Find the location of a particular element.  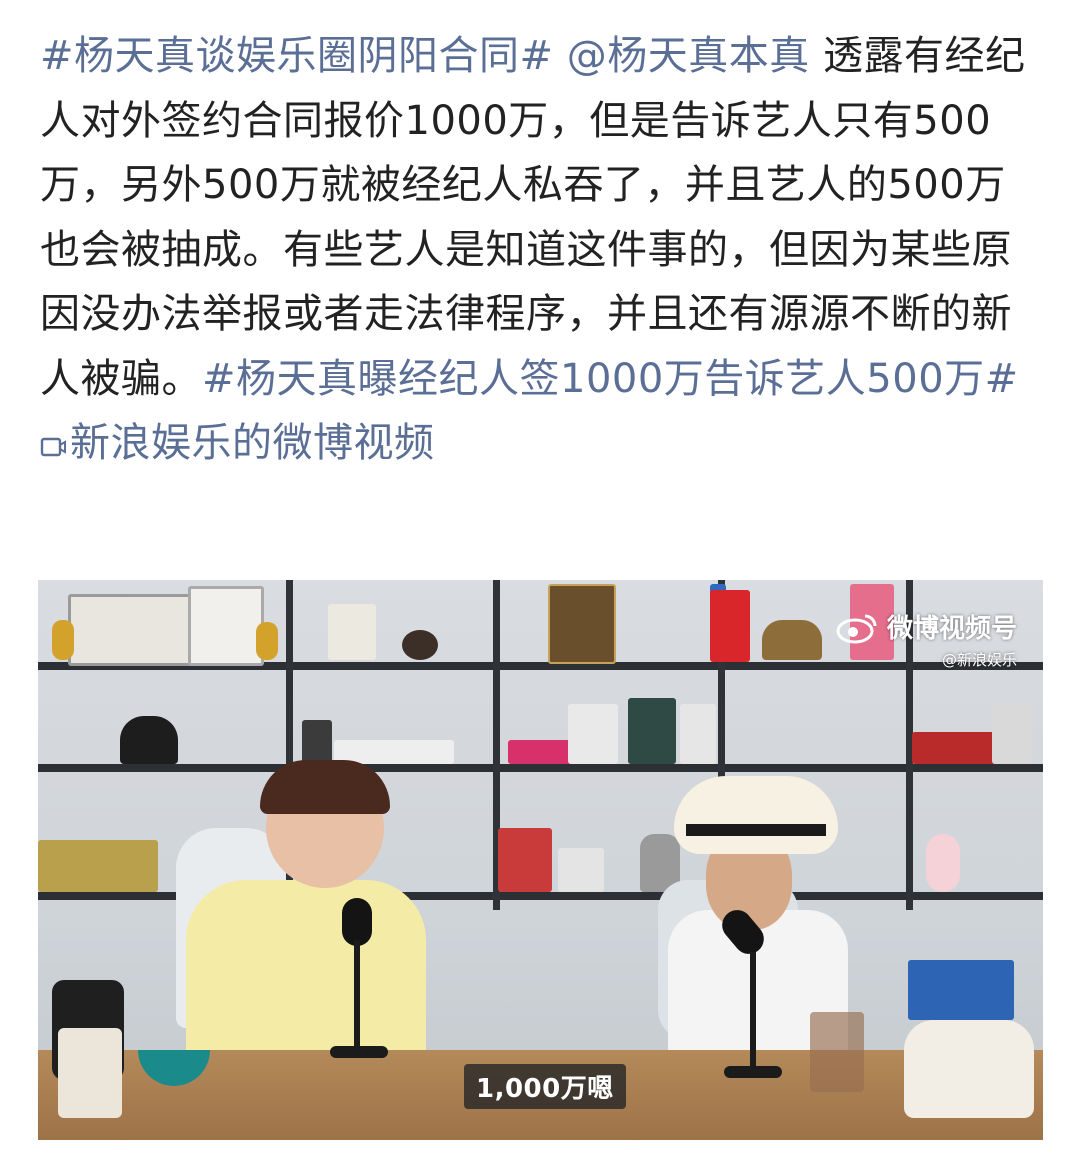

hat-band is located at coordinates (756, 830).